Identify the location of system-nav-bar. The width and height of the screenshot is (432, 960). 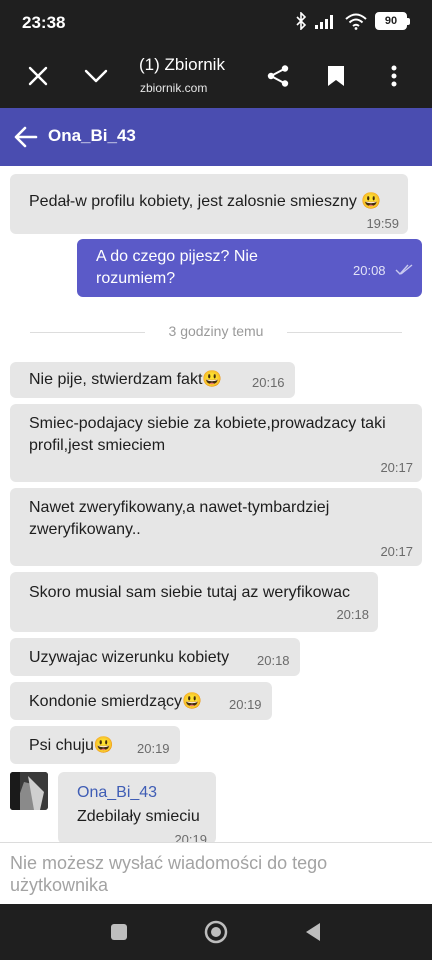
(216, 932).